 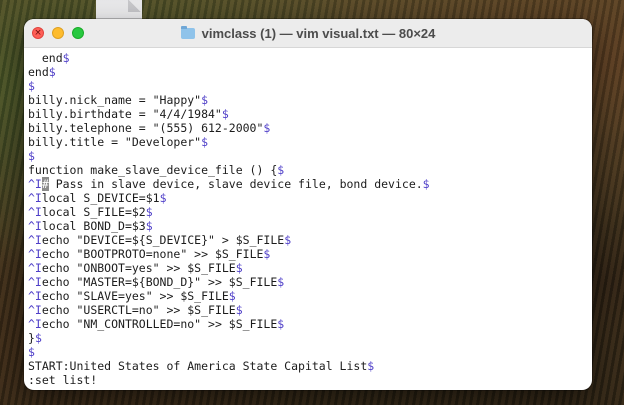 What do you see at coordinates (310, 310) in the screenshot?
I see `buffer-line: ^Iecho "USERCTL=no" >> $S_FILE$` at bounding box center [310, 310].